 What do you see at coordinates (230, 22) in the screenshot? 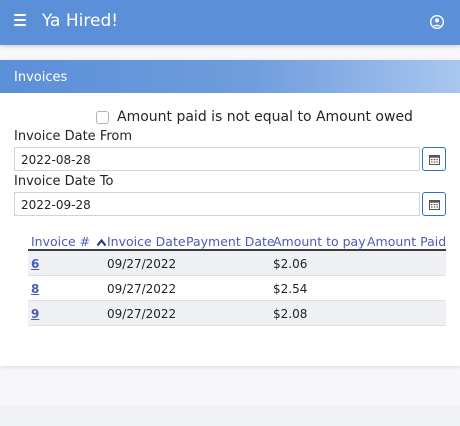
I see `top-navbar: Ya Hired!` at bounding box center [230, 22].